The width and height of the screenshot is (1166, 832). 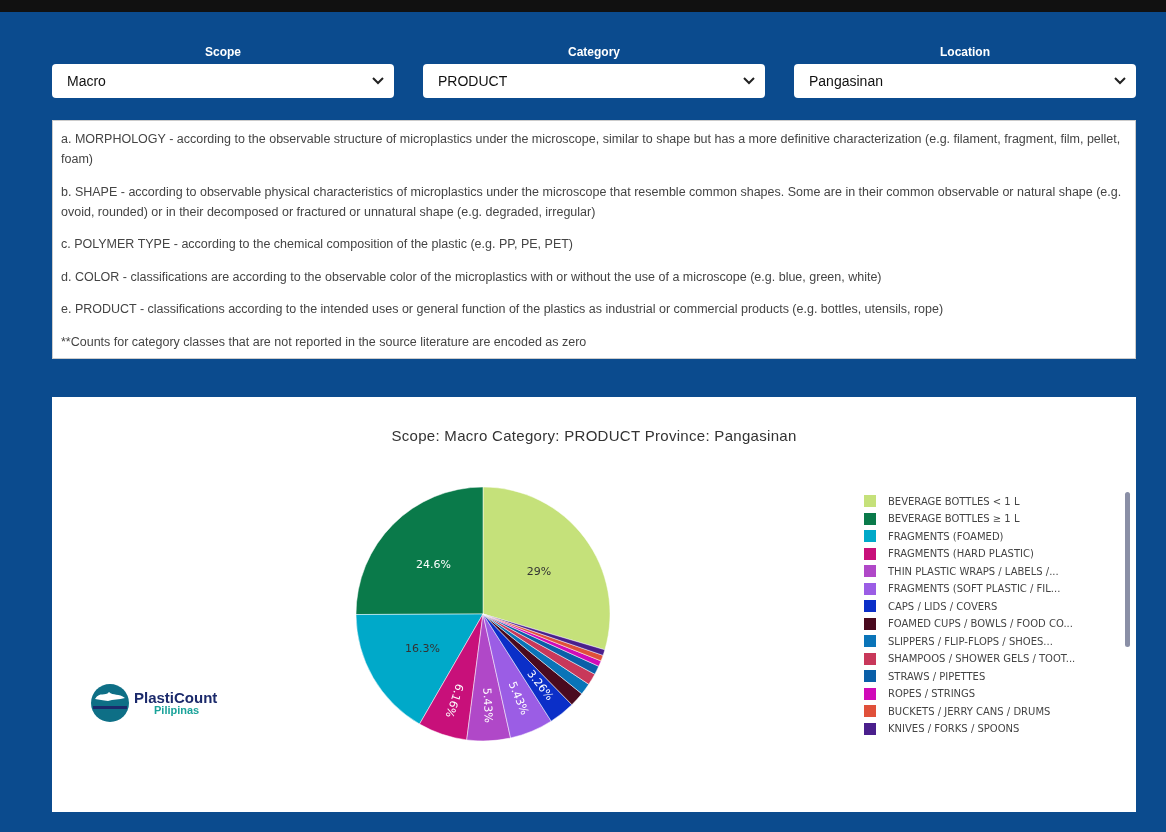 I want to click on legend-label: CAPS / LIDS / COVERS, so click(x=943, y=606).